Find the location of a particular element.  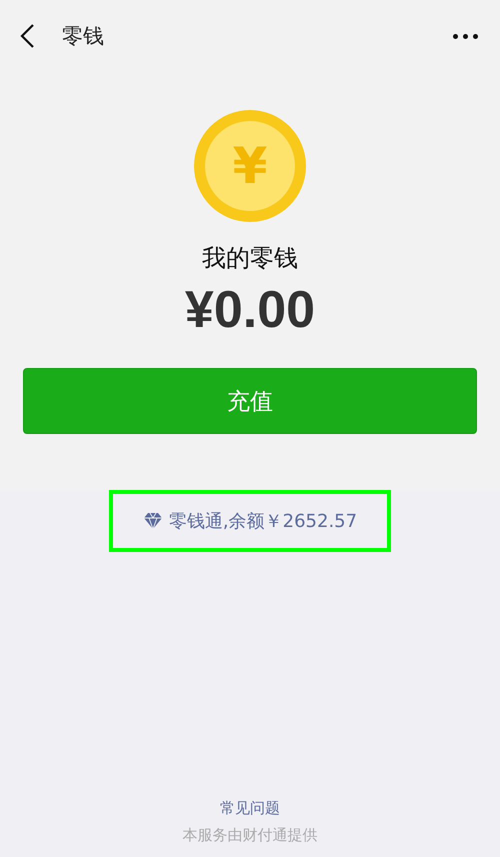

provider-note: 本服务由财付通提供 is located at coordinates (250, 835).